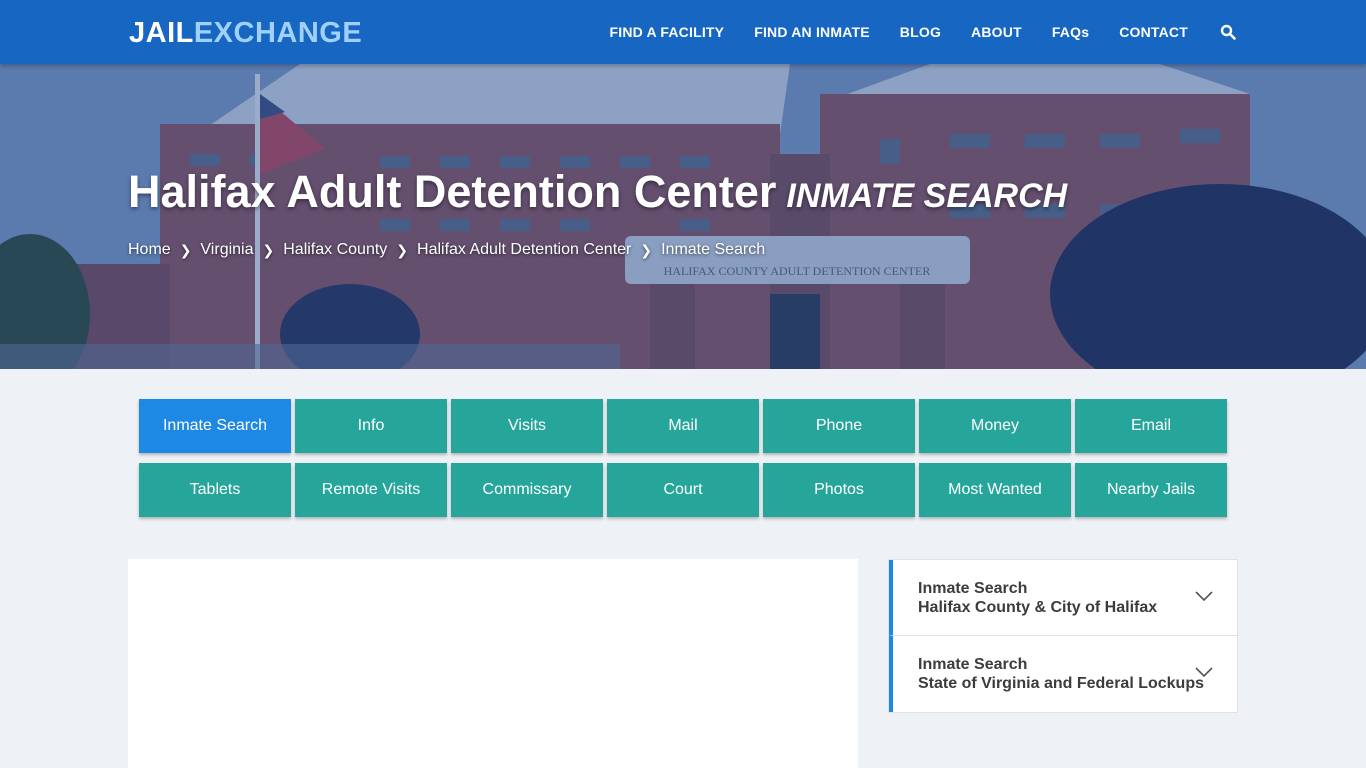 This screenshot has width=1366, height=768. What do you see at coordinates (920, 32) in the screenshot?
I see `nav-blog: BLOG` at bounding box center [920, 32].